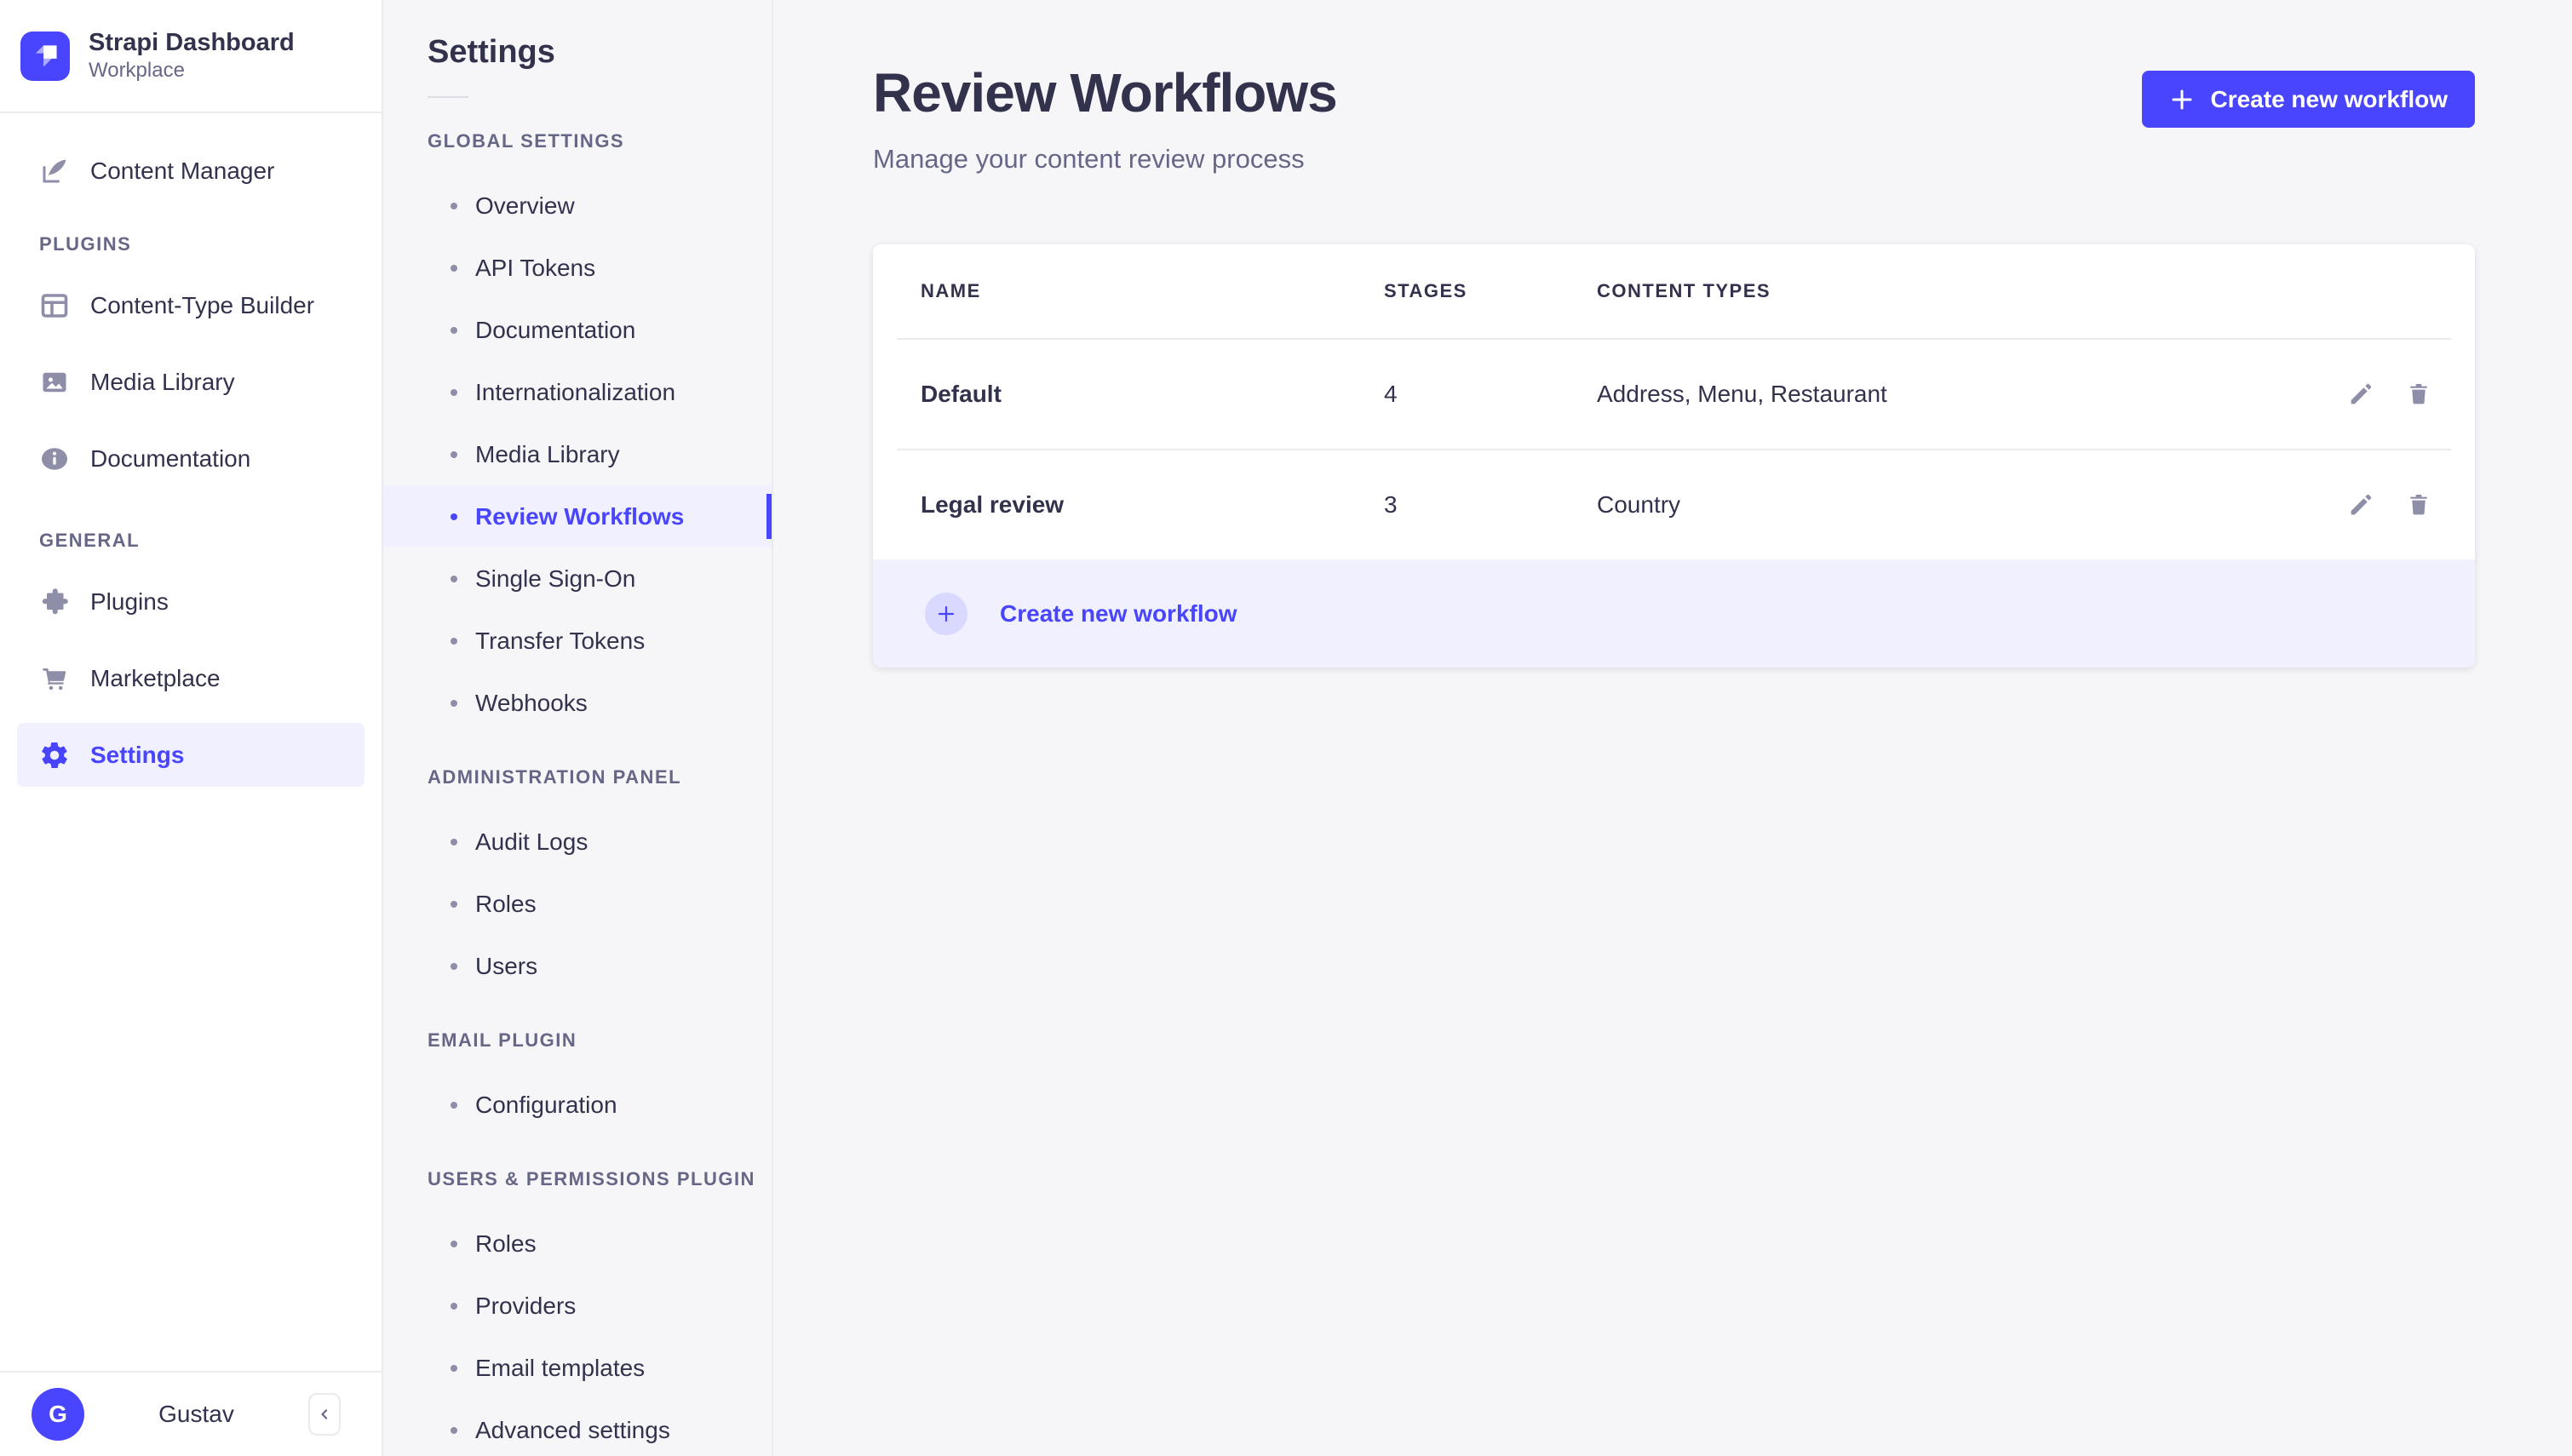 The width and height of the screenshot is (2572, 1456). Describe the element at coordinates (546, 1104) in the screenshot. I see `subnav-item-label: Configuration` at that location.